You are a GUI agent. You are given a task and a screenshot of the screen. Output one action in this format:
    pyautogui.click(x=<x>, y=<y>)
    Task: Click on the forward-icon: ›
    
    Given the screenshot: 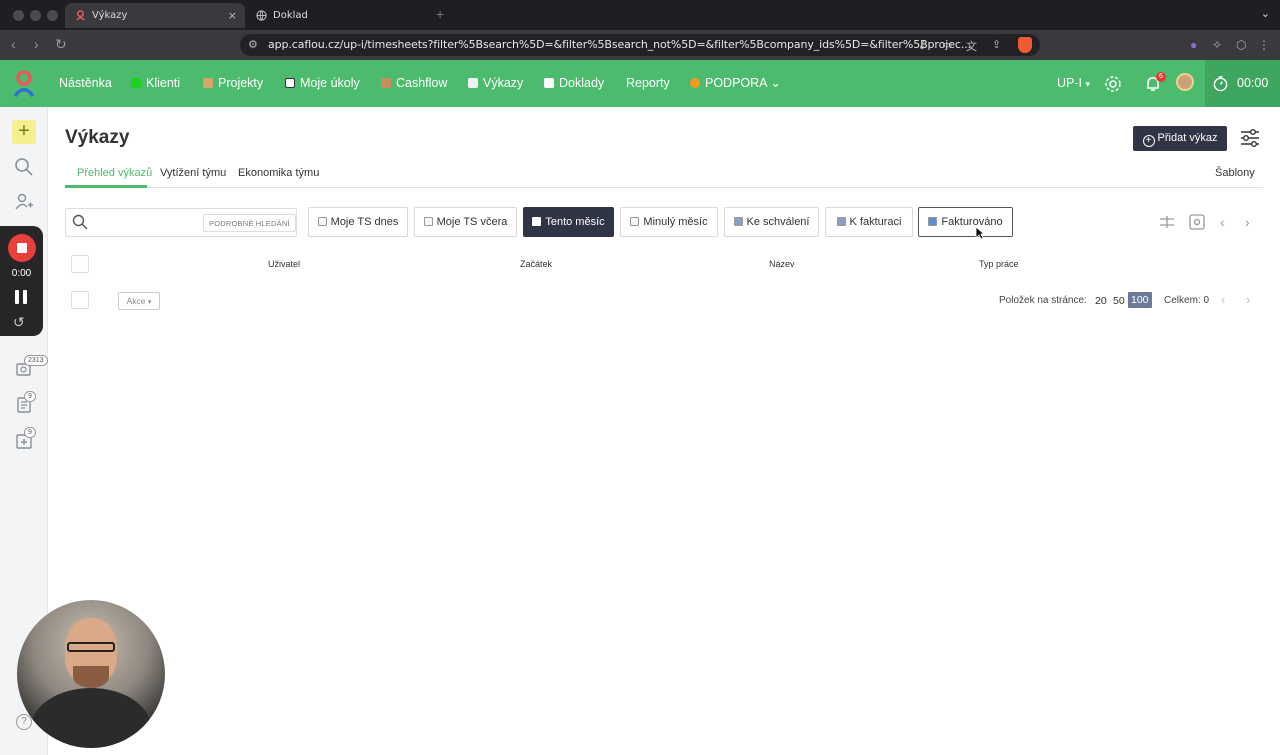 What is the action you would take?
    pyautogui.click(x=36, y=44)
    